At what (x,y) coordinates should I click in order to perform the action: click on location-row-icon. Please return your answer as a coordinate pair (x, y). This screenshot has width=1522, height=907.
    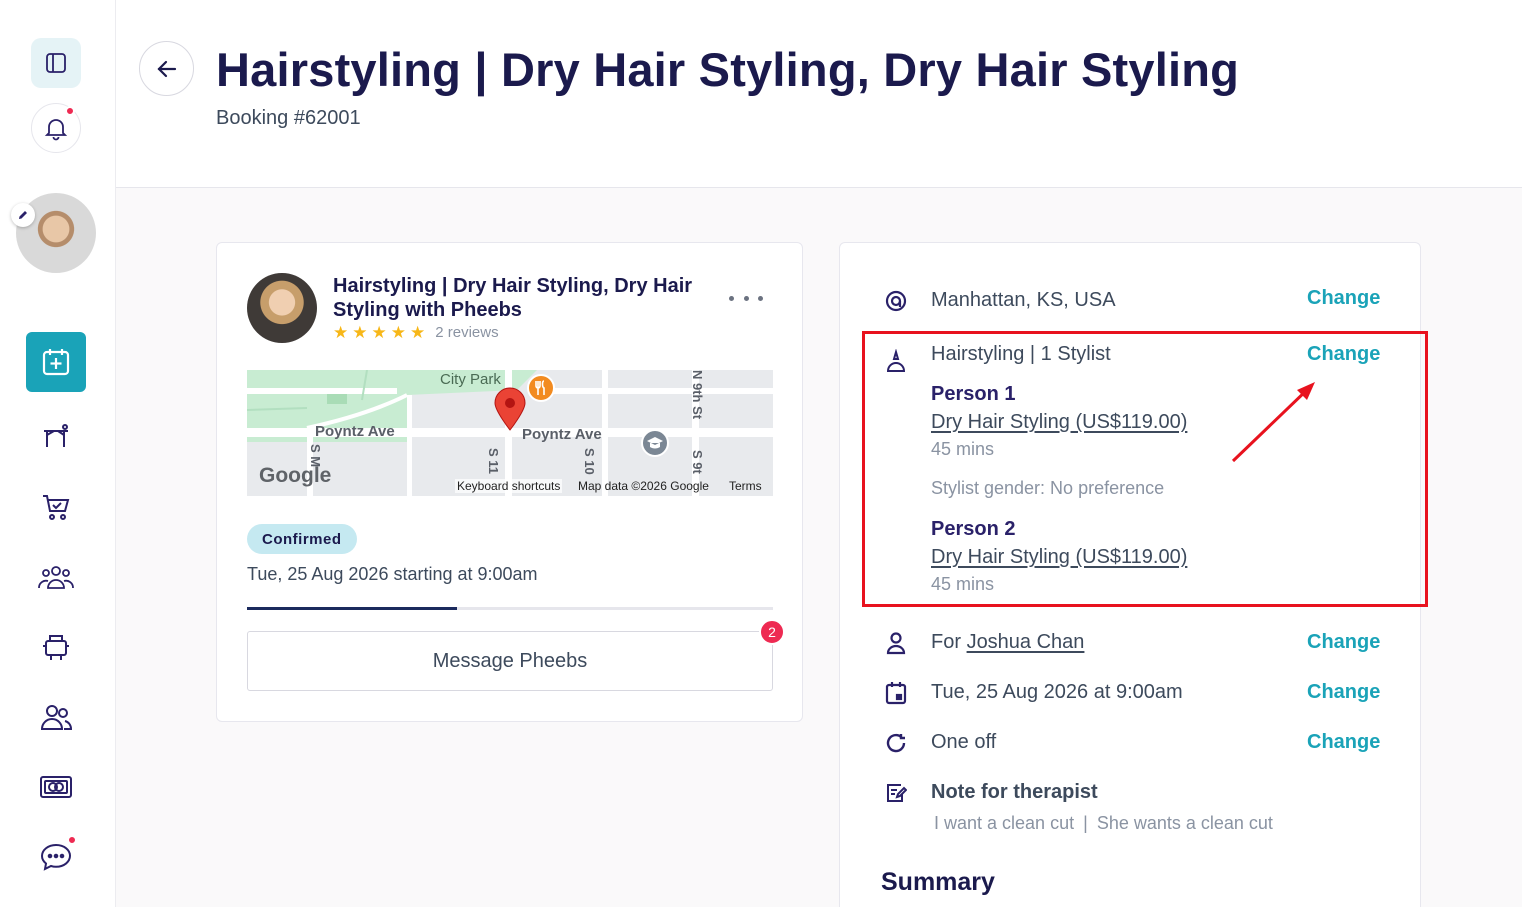
    Looking at the image, I should click on (896, 301).